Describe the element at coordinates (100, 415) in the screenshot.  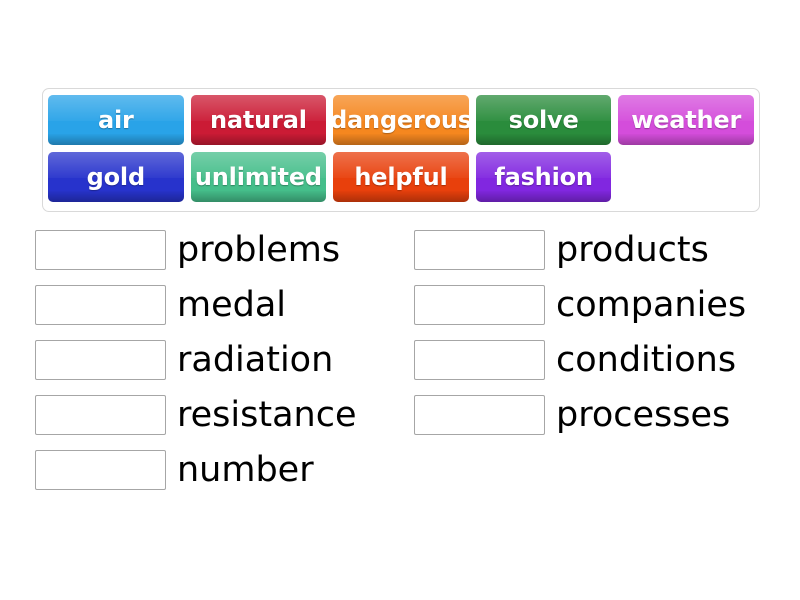
I see `drop-slot-resistance` at that location.